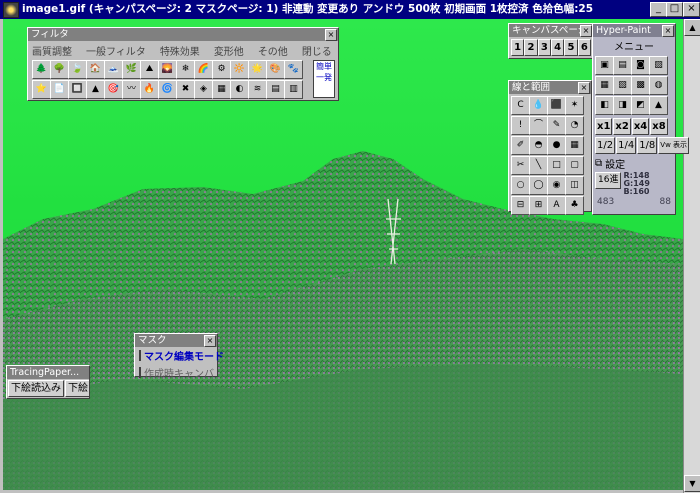  What do you see at coordinates (95, 89) in the screenshot?
I see `filter-tool-19-icon: ▲` at bounding box center [95, 89].